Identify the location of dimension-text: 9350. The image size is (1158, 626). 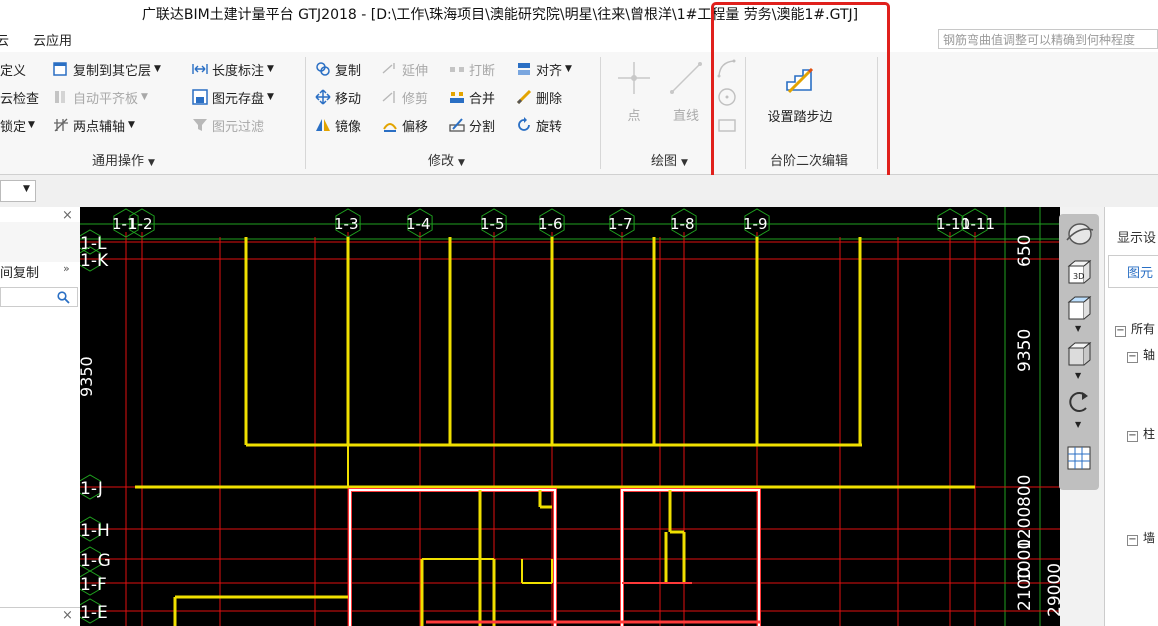
(1025, 350).